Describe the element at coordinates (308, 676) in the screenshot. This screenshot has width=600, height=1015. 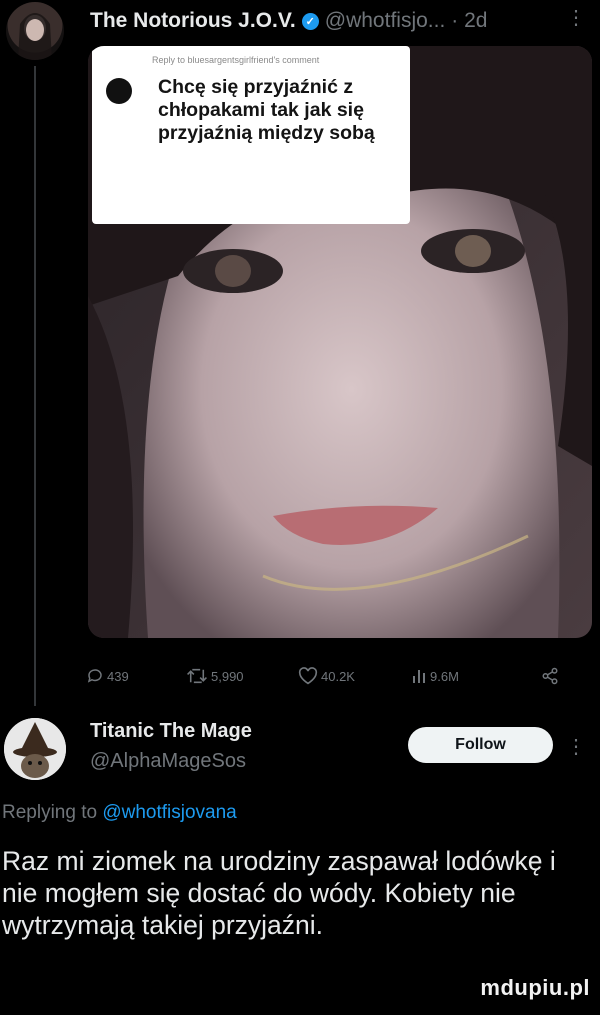
I see `heart-icon` at that location.